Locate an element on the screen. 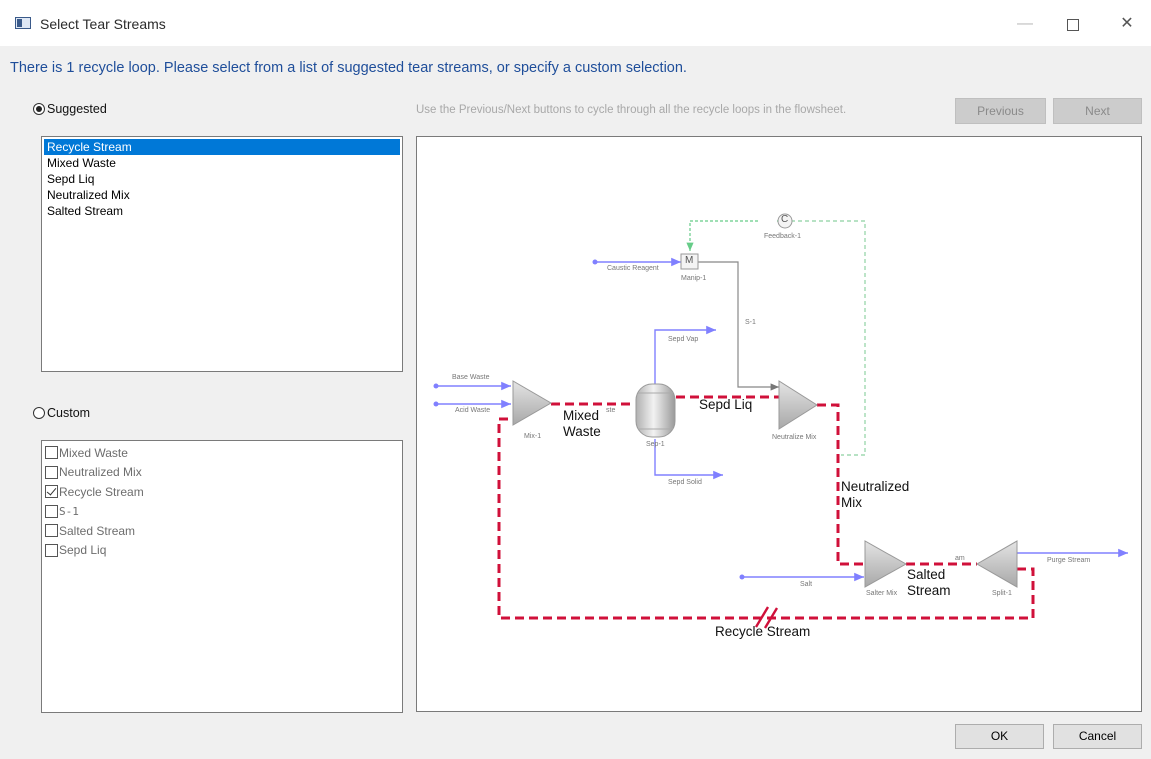 This screenshot has height=759, width=1151. base-waste-label: Base Waste is located at coordinates (471, 377).